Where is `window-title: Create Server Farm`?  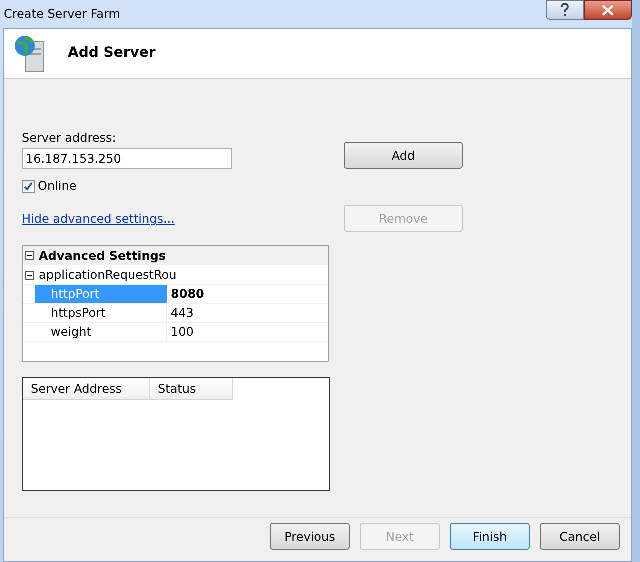
window-title: Create Server Farm is located at coordinates (61, 14).